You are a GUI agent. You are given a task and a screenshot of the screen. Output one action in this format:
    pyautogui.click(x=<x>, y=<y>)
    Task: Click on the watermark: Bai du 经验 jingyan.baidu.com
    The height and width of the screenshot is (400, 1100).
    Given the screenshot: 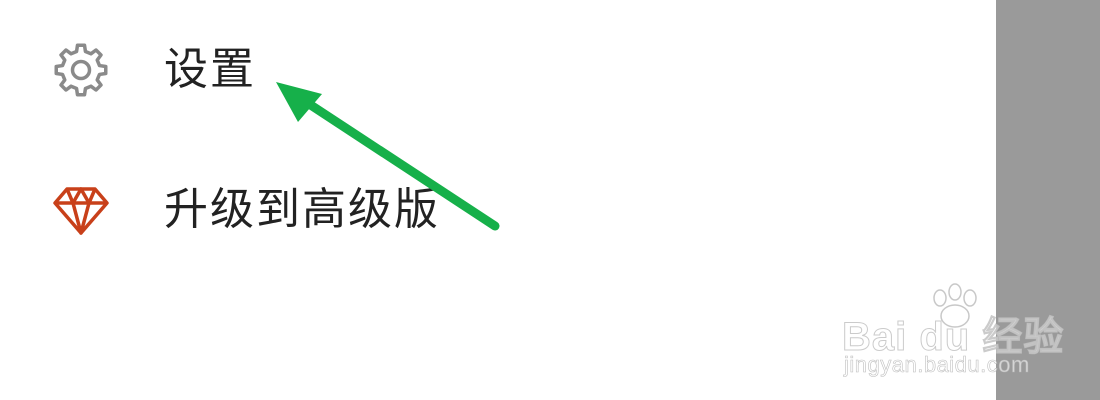 What is the action you would take?
    pyautogui.click(x=952, y=332)
    